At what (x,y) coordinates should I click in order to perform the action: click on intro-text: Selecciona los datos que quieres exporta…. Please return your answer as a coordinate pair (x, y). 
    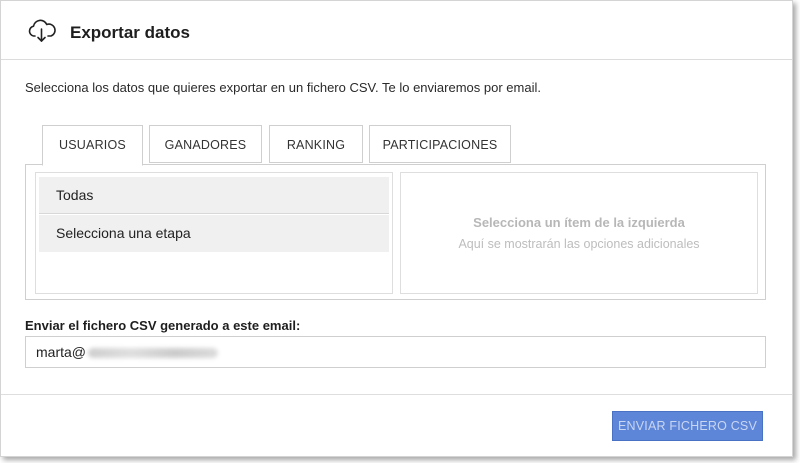
    Looking at the image, I should click on (283, 87).